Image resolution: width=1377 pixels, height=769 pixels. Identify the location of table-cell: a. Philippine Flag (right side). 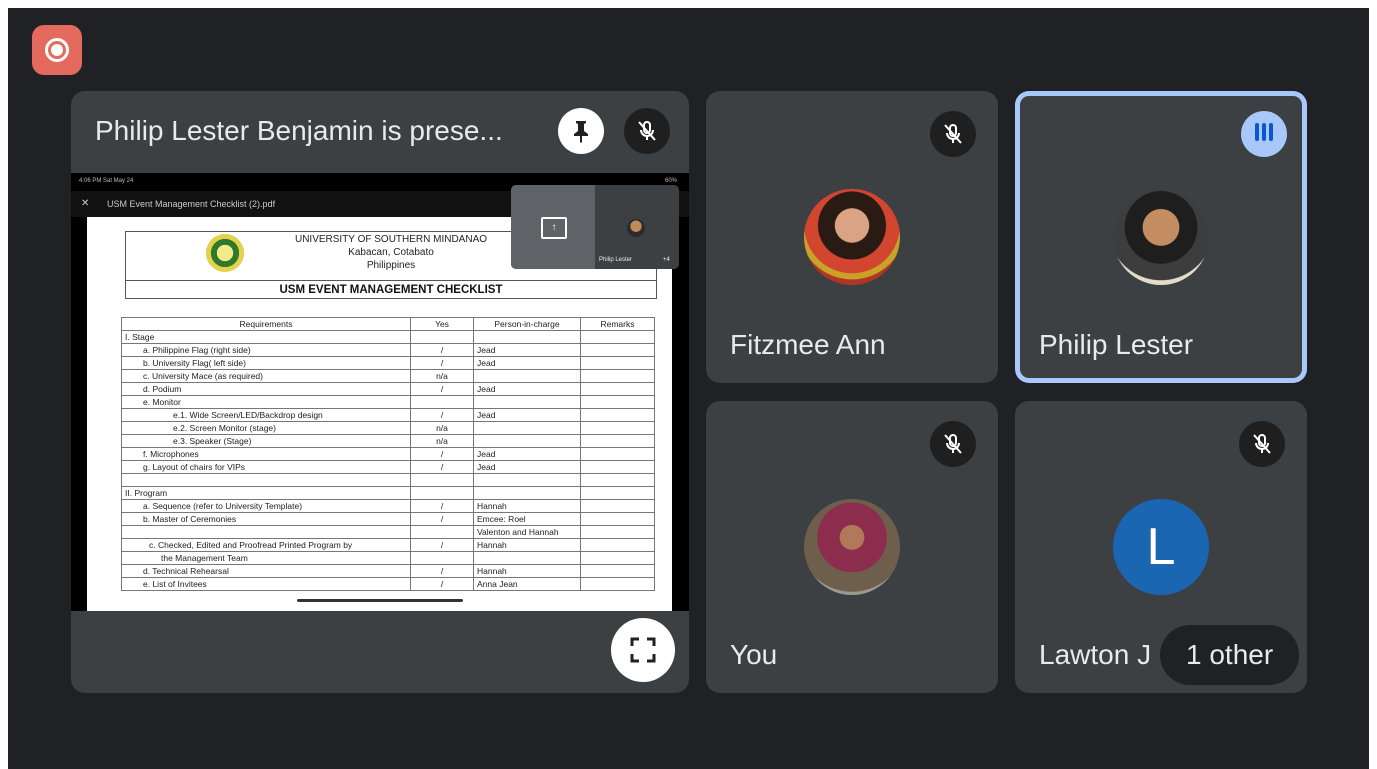
(266, 350).